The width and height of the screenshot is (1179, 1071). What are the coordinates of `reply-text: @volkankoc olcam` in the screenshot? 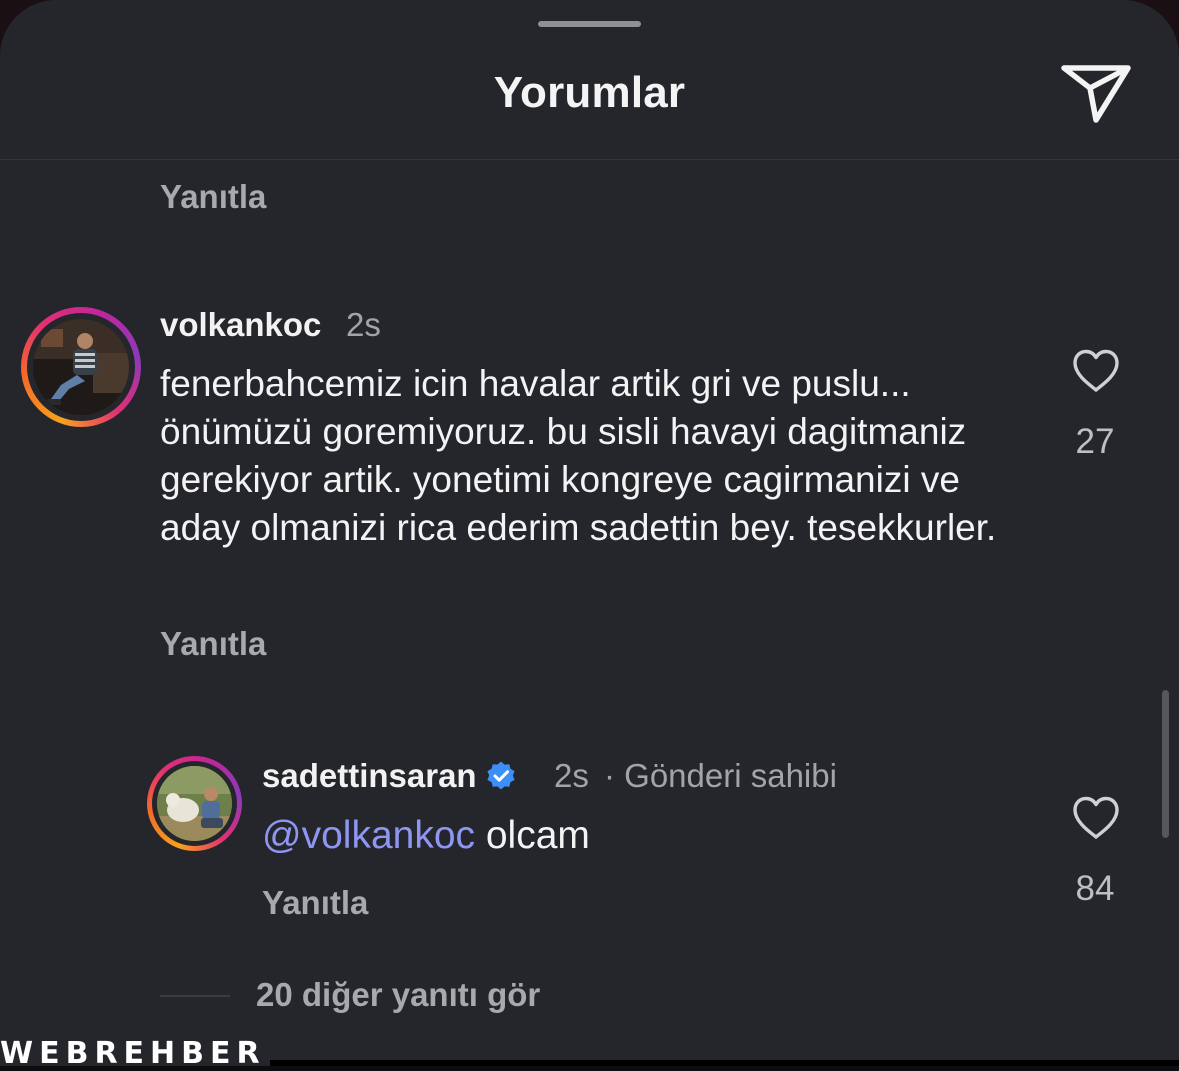 It's located at (692, 836).